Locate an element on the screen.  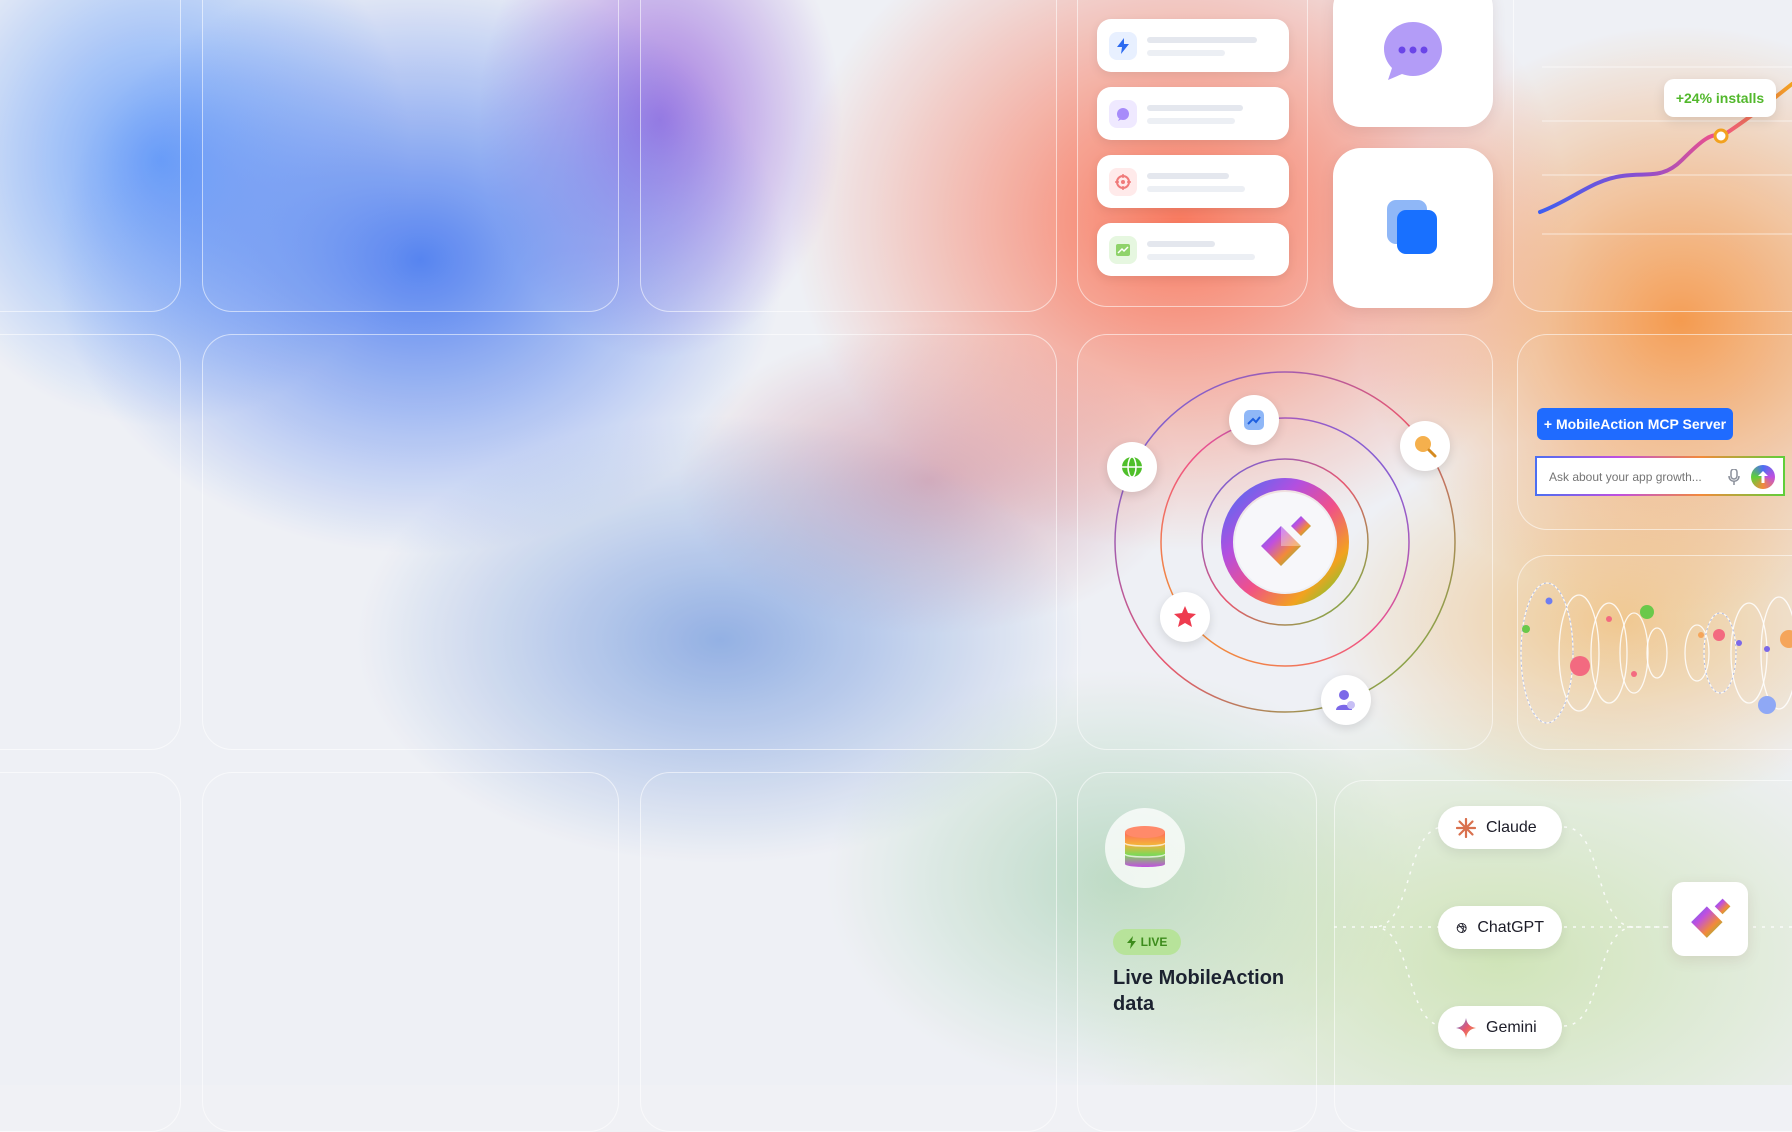
chat-app-tile is located at coordinates (1413, 63).